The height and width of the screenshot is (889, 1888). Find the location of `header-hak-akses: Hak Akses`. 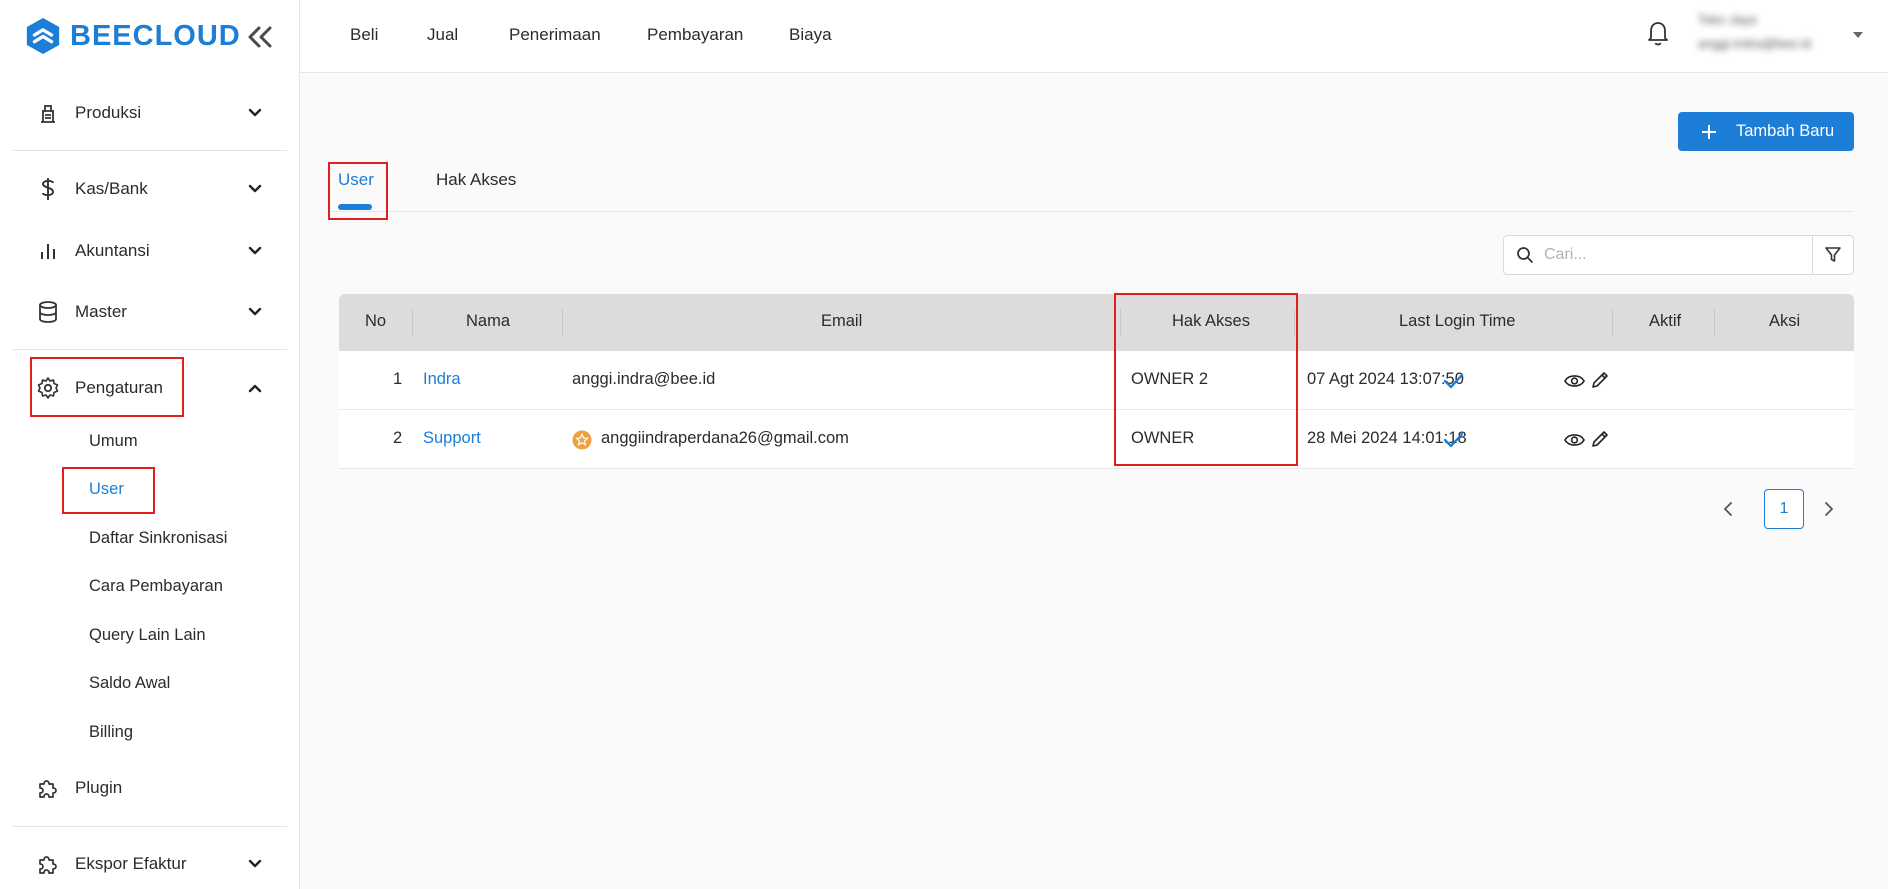

header-hak-akses: Hak Akses is located at coordinates (1211, 321).